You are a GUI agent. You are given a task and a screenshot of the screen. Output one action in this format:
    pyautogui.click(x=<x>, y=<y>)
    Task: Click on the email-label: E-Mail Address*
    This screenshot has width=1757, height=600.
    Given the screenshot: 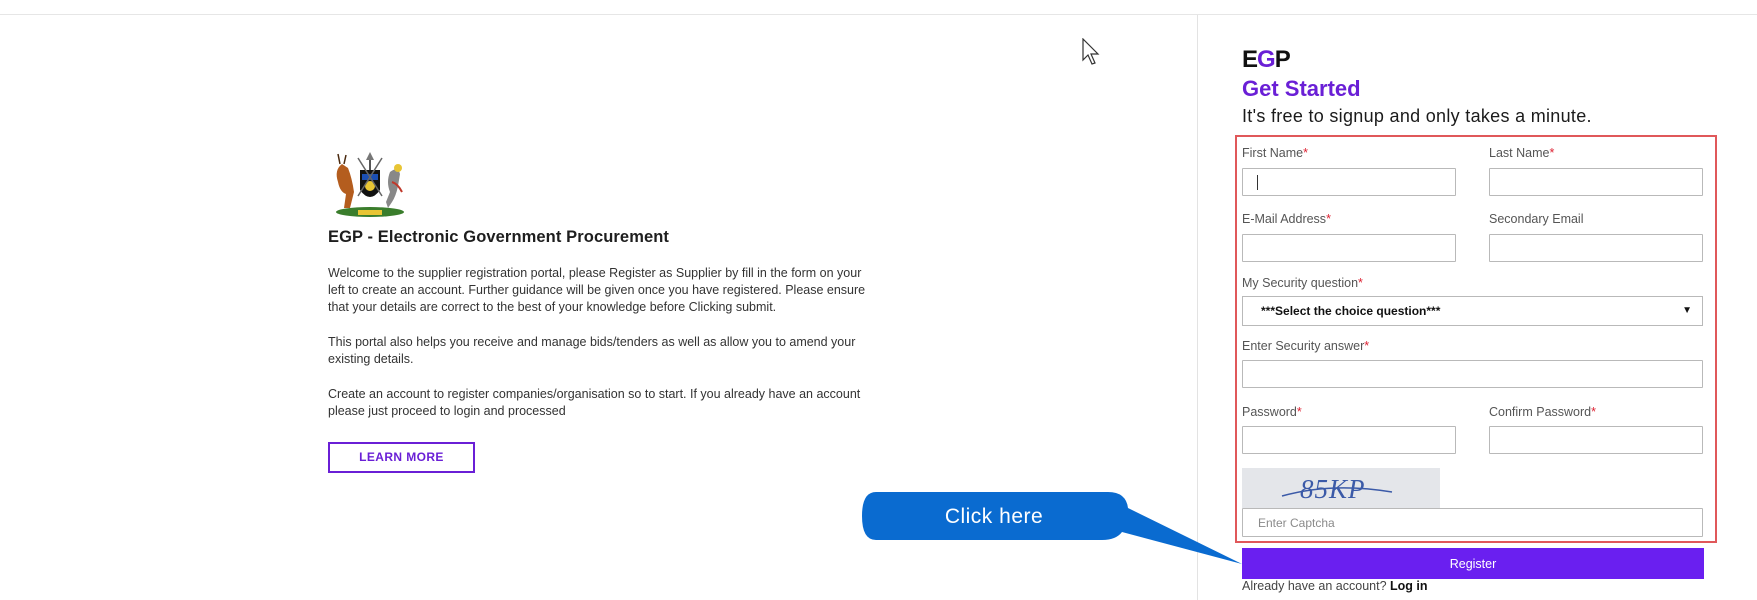 What is the action you would take?
    pyautogui.click(x=1286, y=219)
    